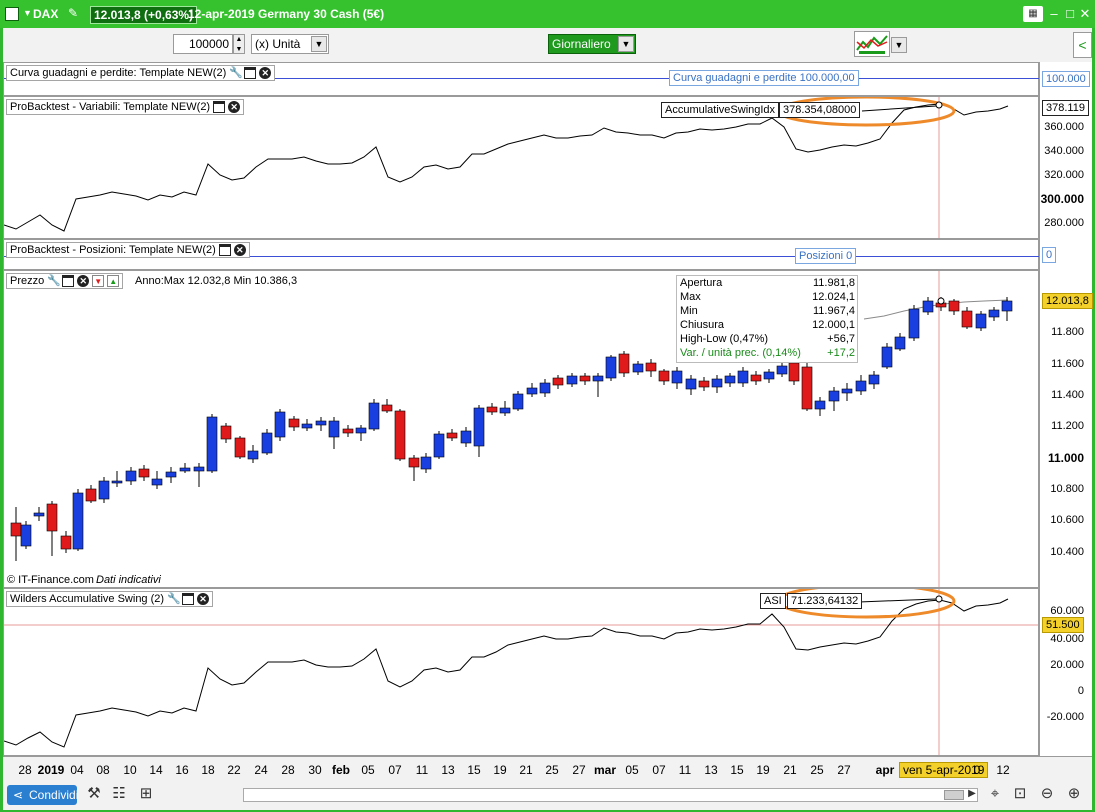 The width and height of the screenshot is (1095, 812). Describe the element at coordinates (1067, 520) in the screenshot. I see `y-tick-label: 10.600` at that location.